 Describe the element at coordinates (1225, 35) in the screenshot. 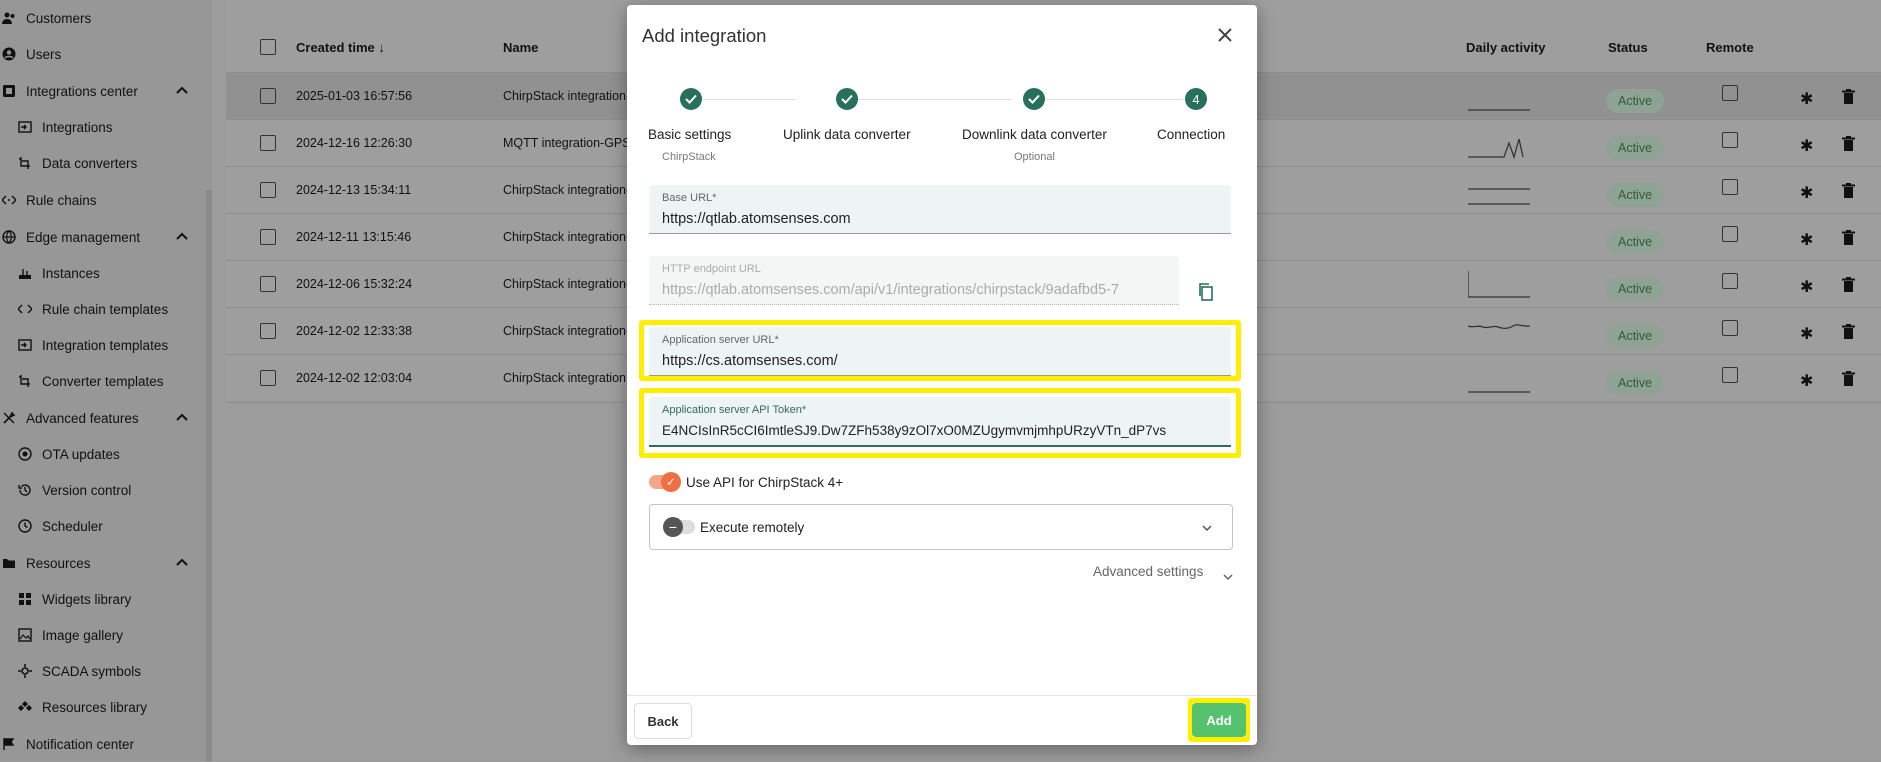

I see `close-icon` at that location.